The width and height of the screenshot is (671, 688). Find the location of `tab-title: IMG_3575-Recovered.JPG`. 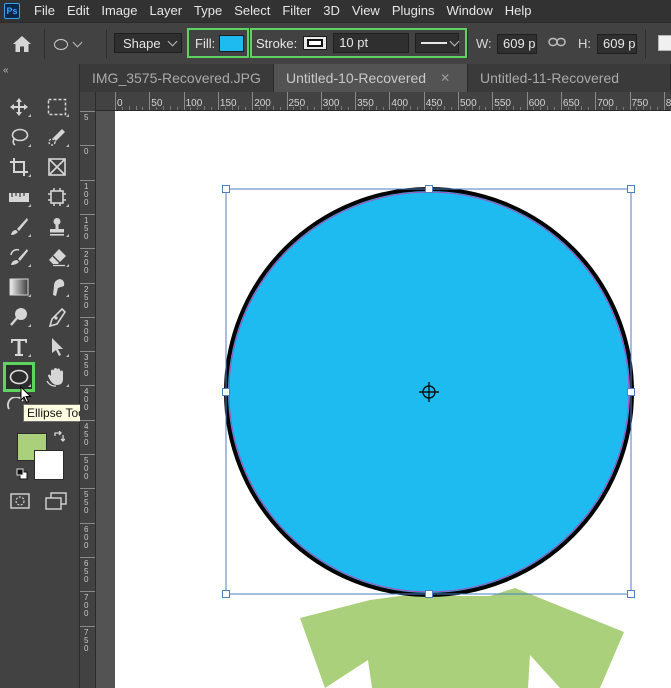

tab-title: IMG_3575-Recovered.JPG is located at coordinates (176, 78).